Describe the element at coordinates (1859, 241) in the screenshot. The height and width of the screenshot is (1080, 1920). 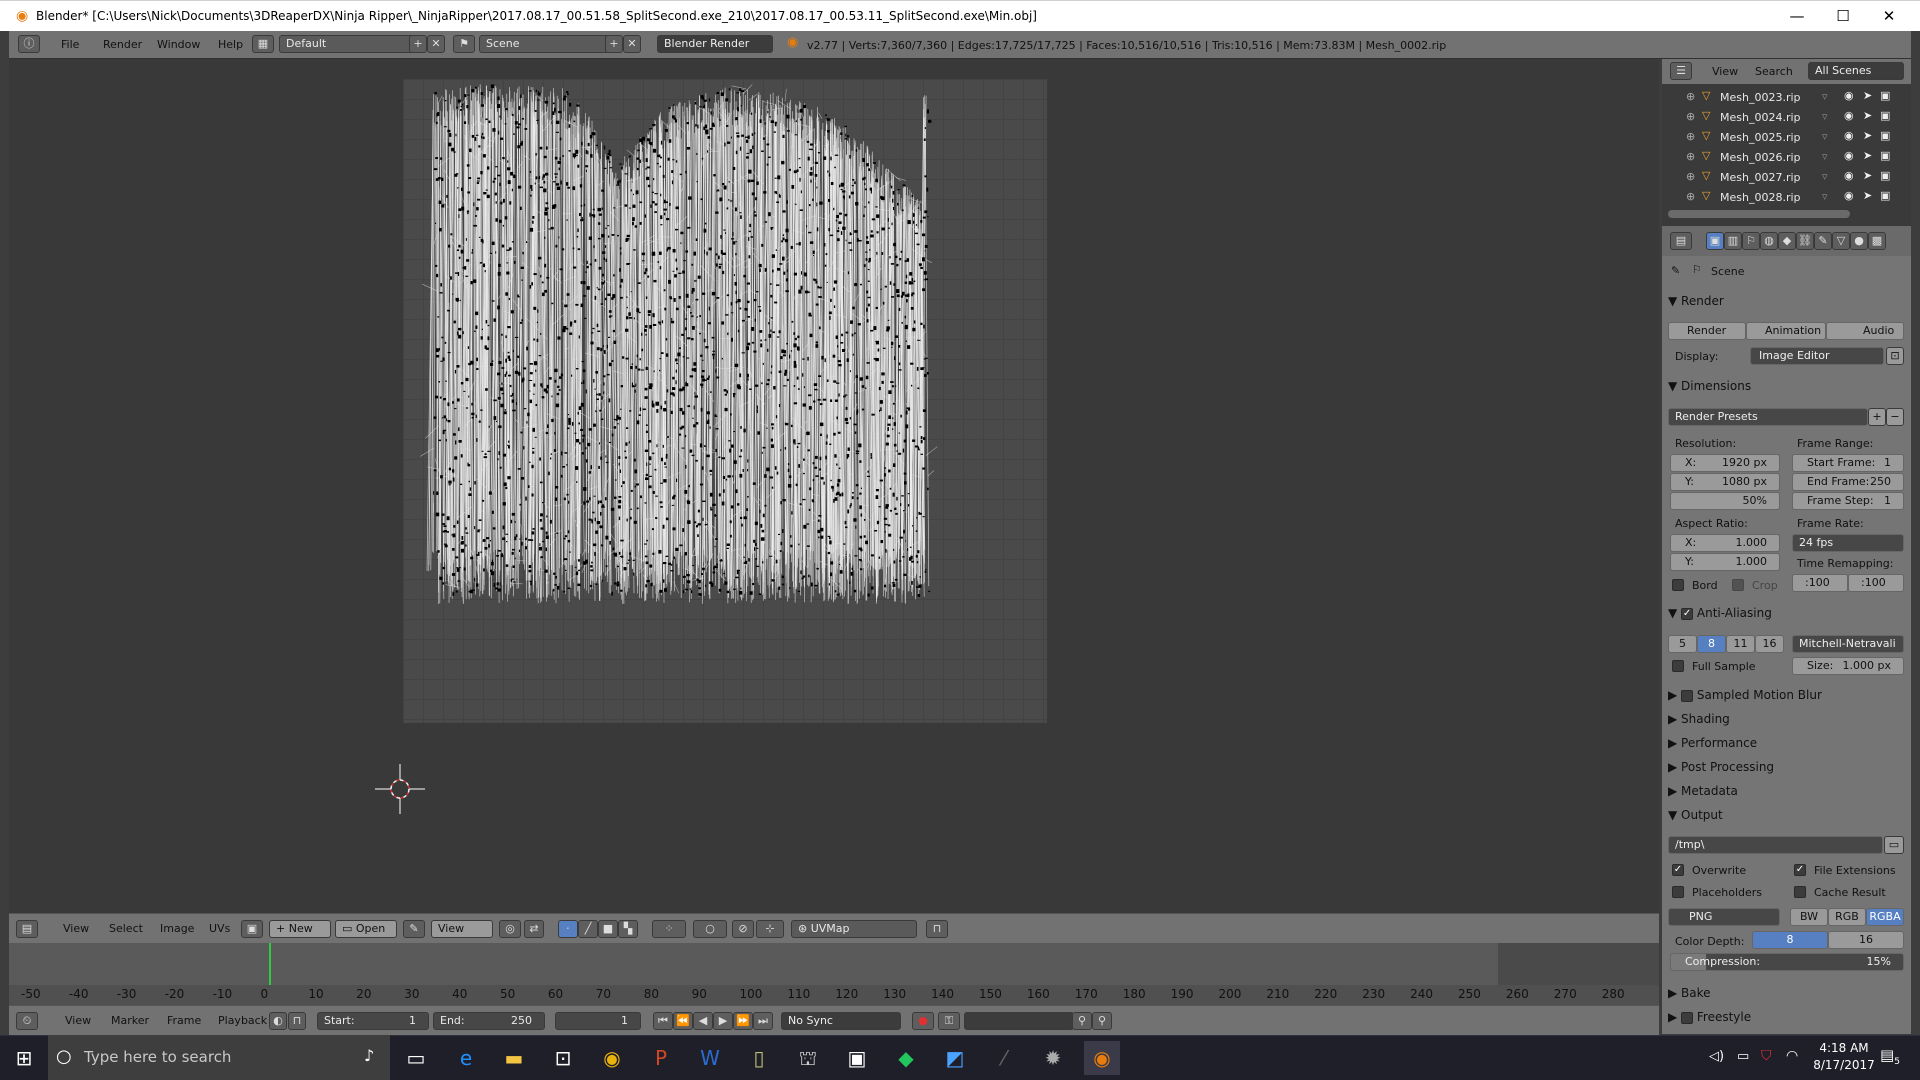
I see `tab-material-icon: ●` at that location.